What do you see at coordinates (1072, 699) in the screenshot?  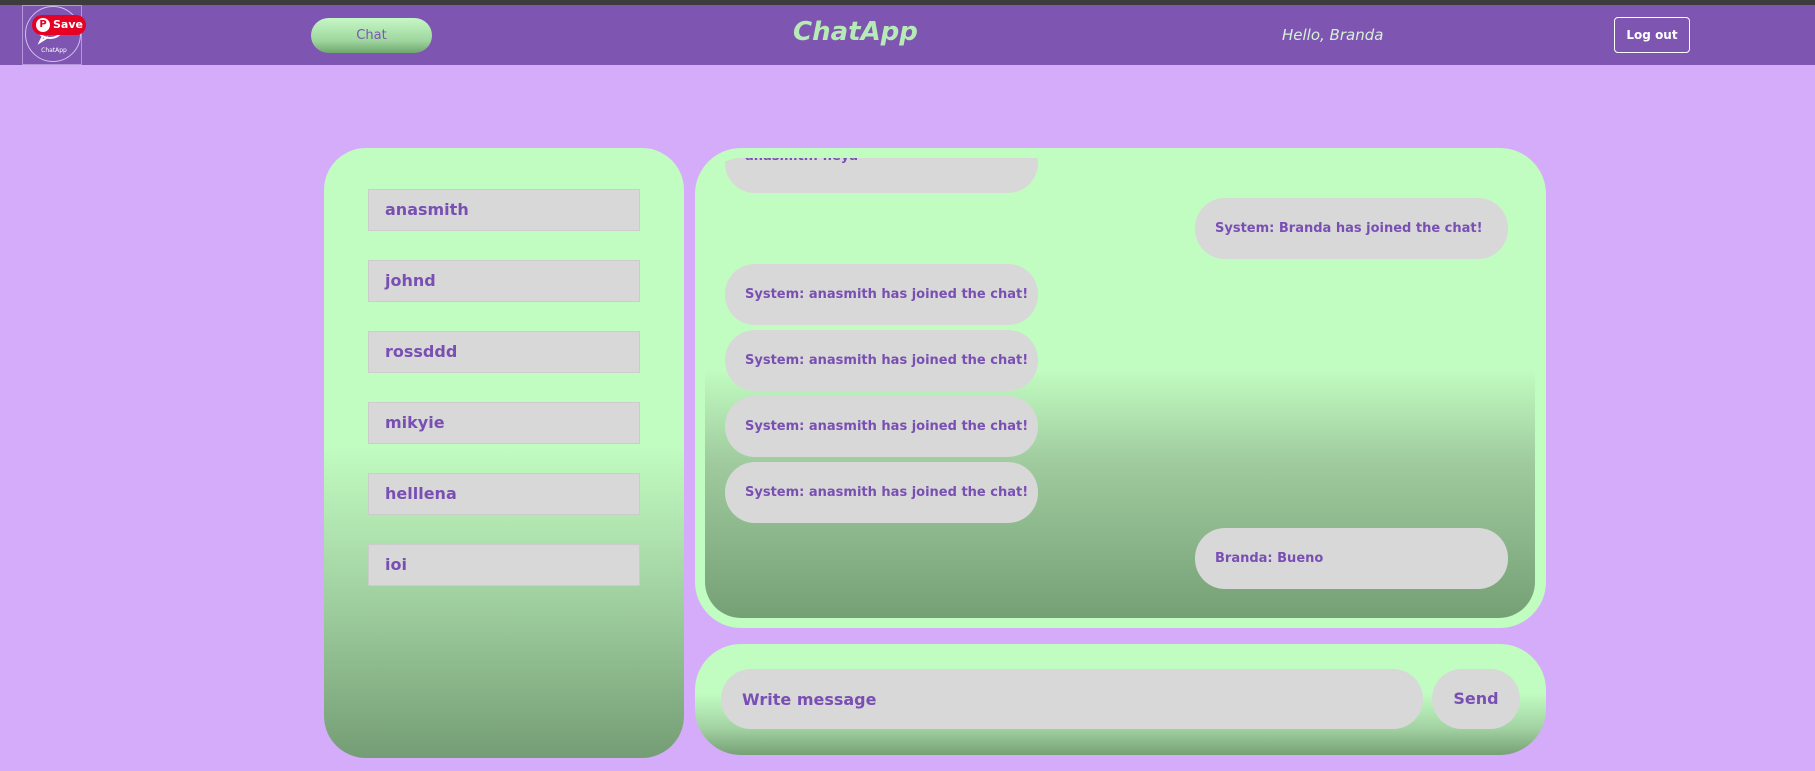 I see `message-input` at bounding box center [1072, 699].